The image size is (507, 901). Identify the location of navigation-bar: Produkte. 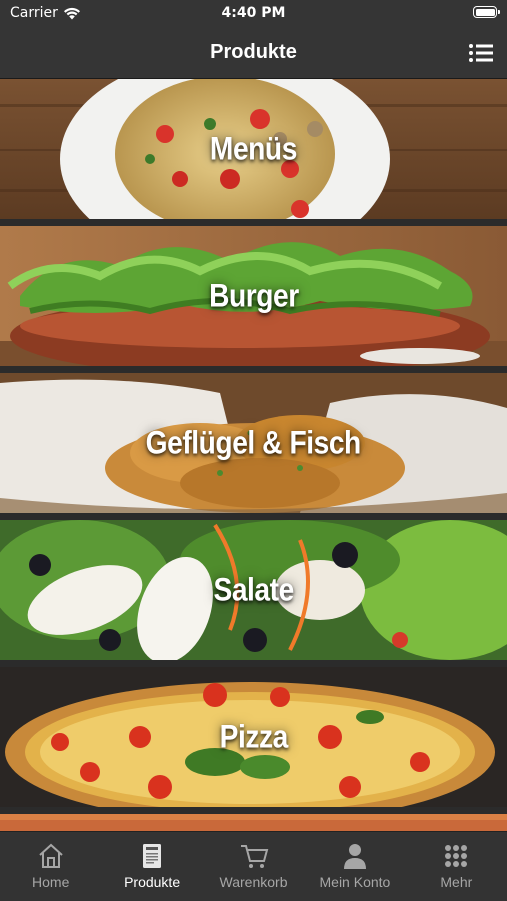
(253, 53).